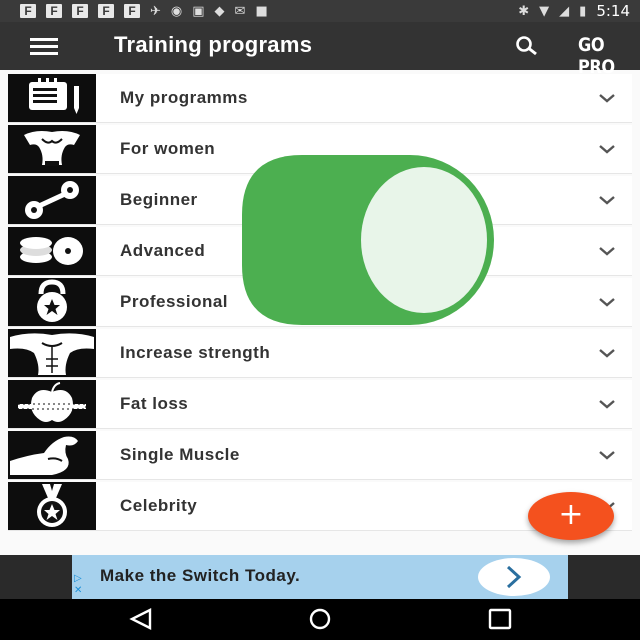 This screenshot has height=640, width=640. What do you see at coordinates (500, 619) in the screenshot?
I see `recent-apps-icon` at bounding box center [500, 619].